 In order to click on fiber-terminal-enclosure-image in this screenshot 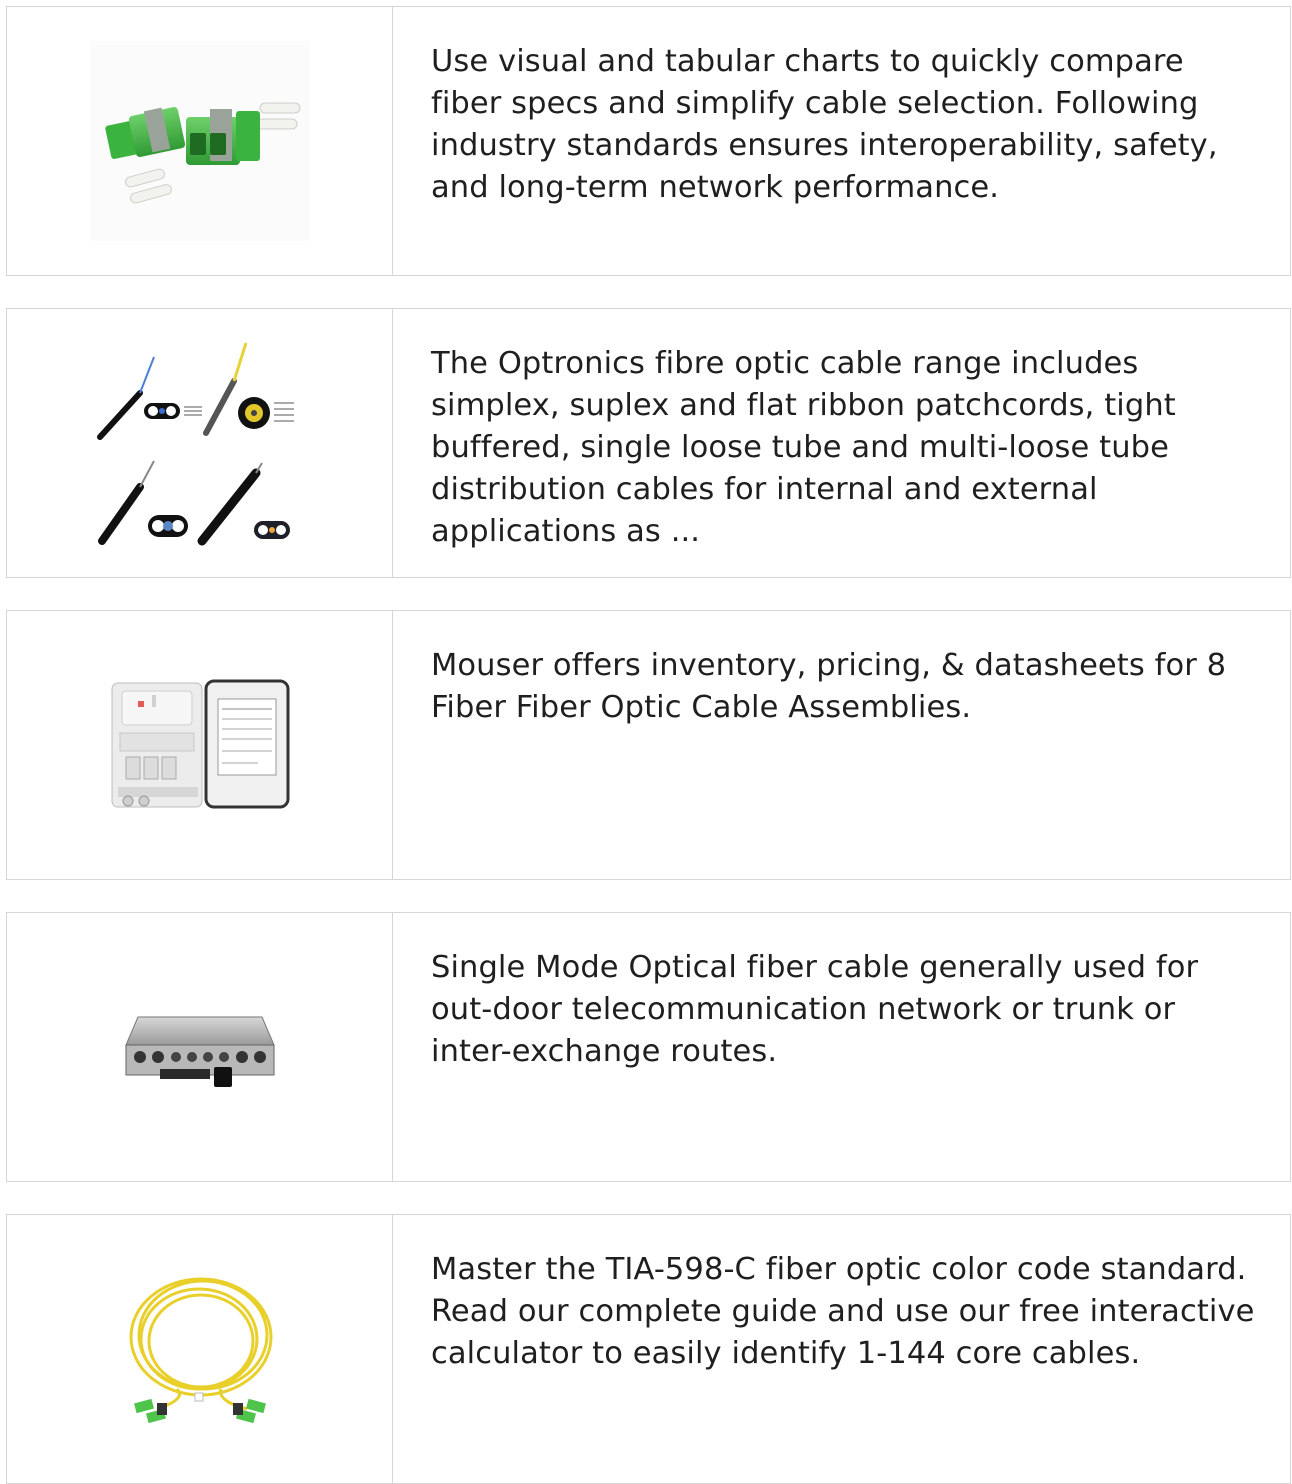, I will do `click(199, 1047)`.